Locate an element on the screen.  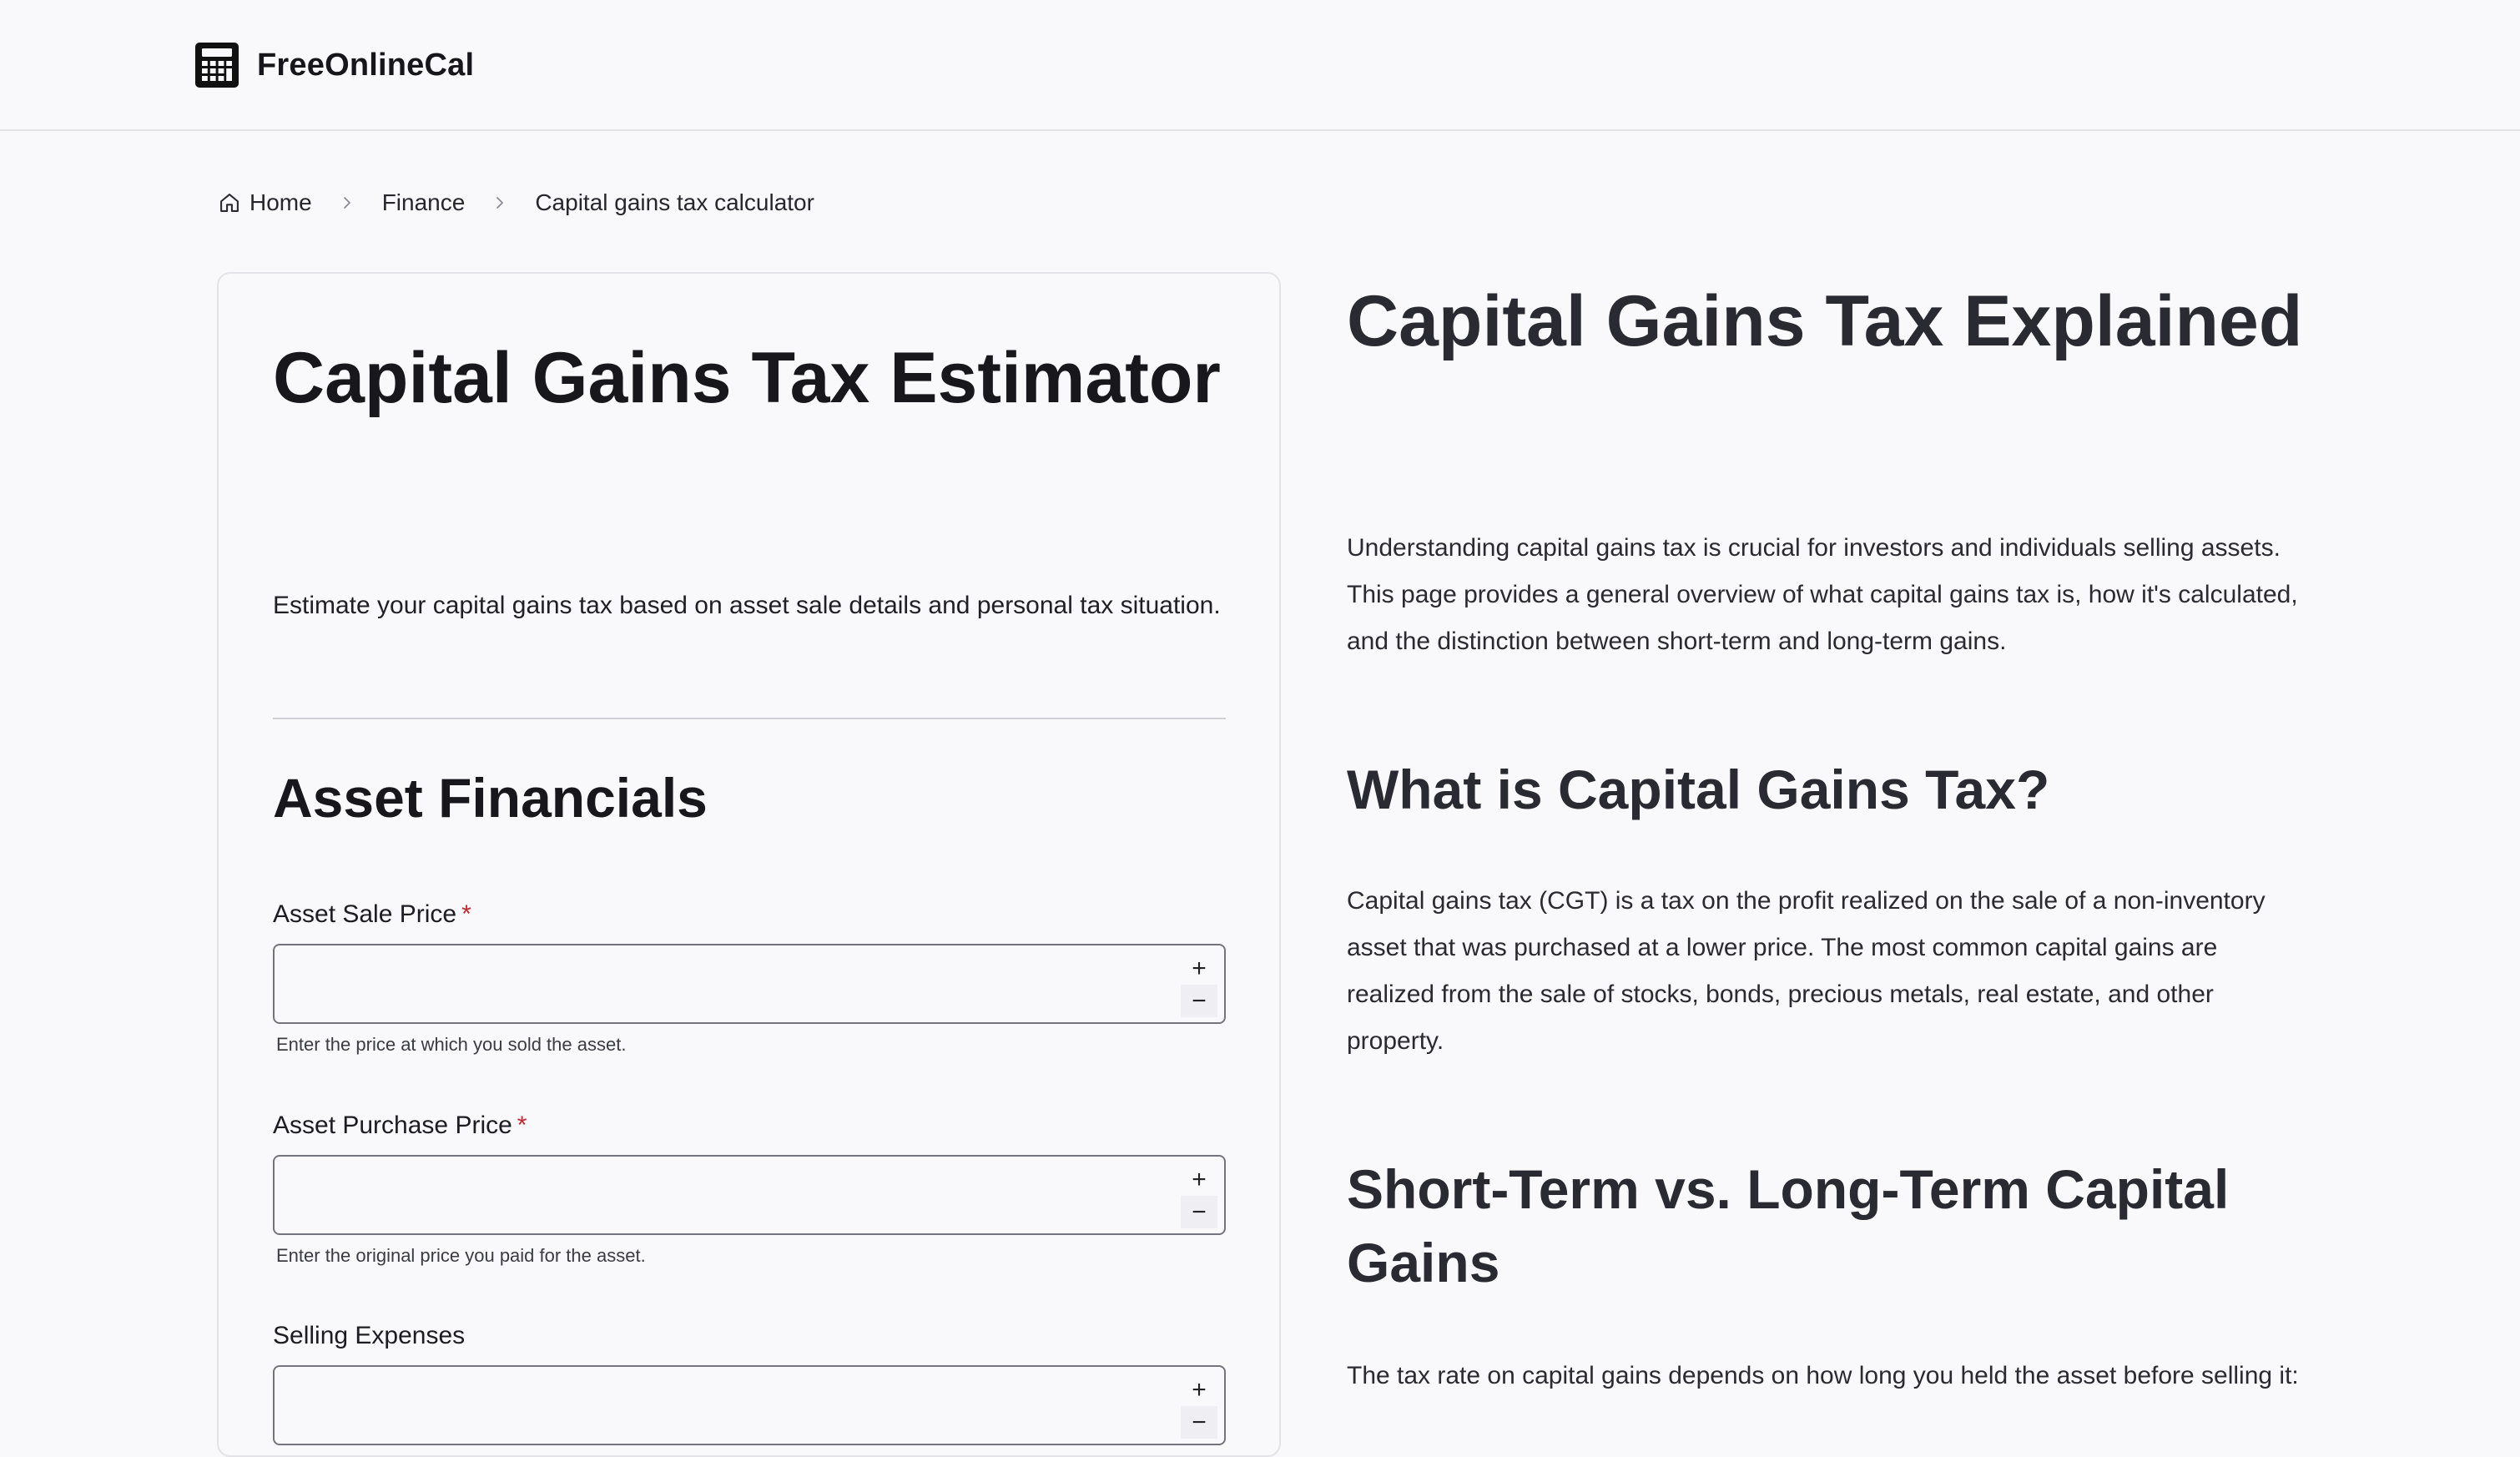
brand-name: FreeOnlineCal is located at coordinates (366, 65).